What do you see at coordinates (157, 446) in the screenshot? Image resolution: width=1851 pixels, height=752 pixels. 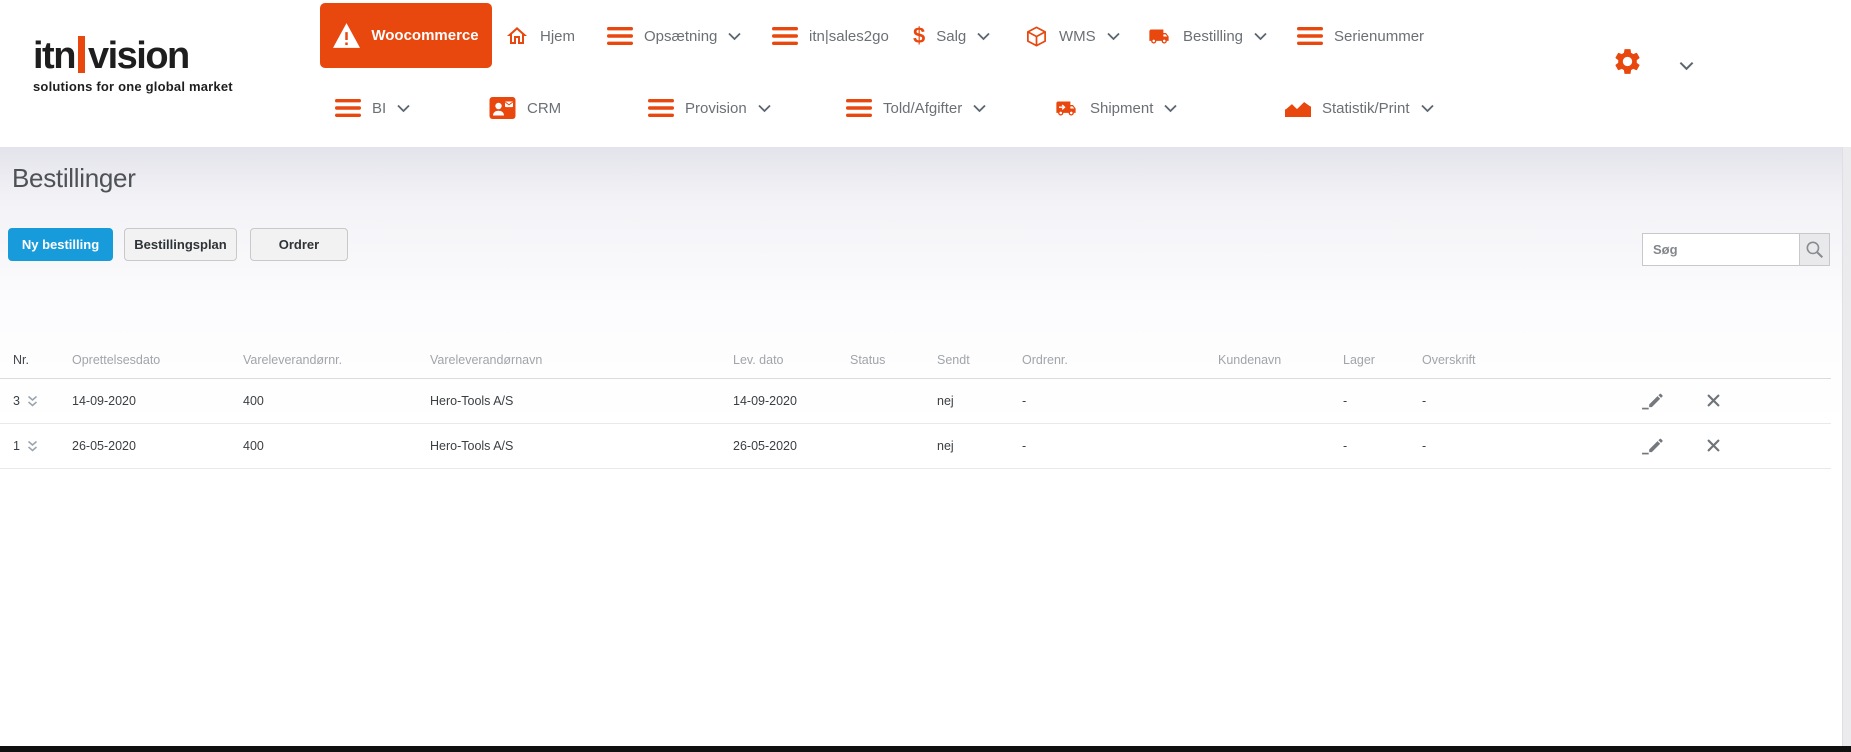 I see `cell-oprettelsesdato: 26-05-2020` at bounding box center [157, 446].